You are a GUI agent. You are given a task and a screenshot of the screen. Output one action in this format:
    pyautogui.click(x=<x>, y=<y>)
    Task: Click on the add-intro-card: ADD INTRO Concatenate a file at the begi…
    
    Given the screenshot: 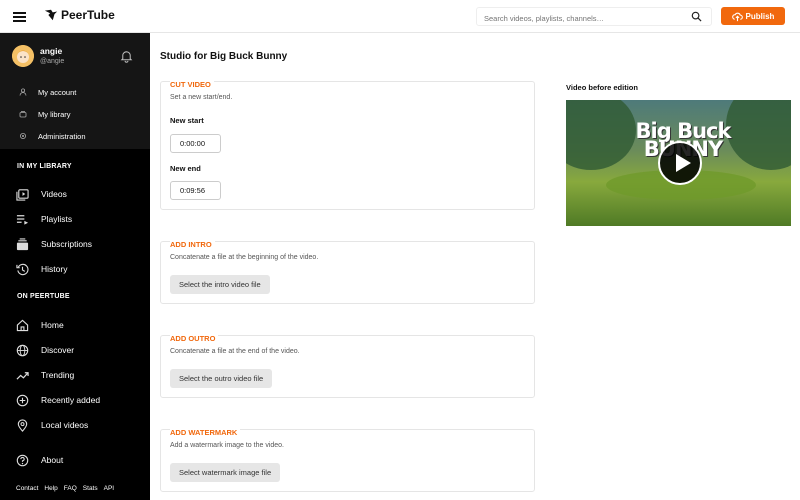 What is the action you would take?
    pyautogui.click(x=347, y=272)
    